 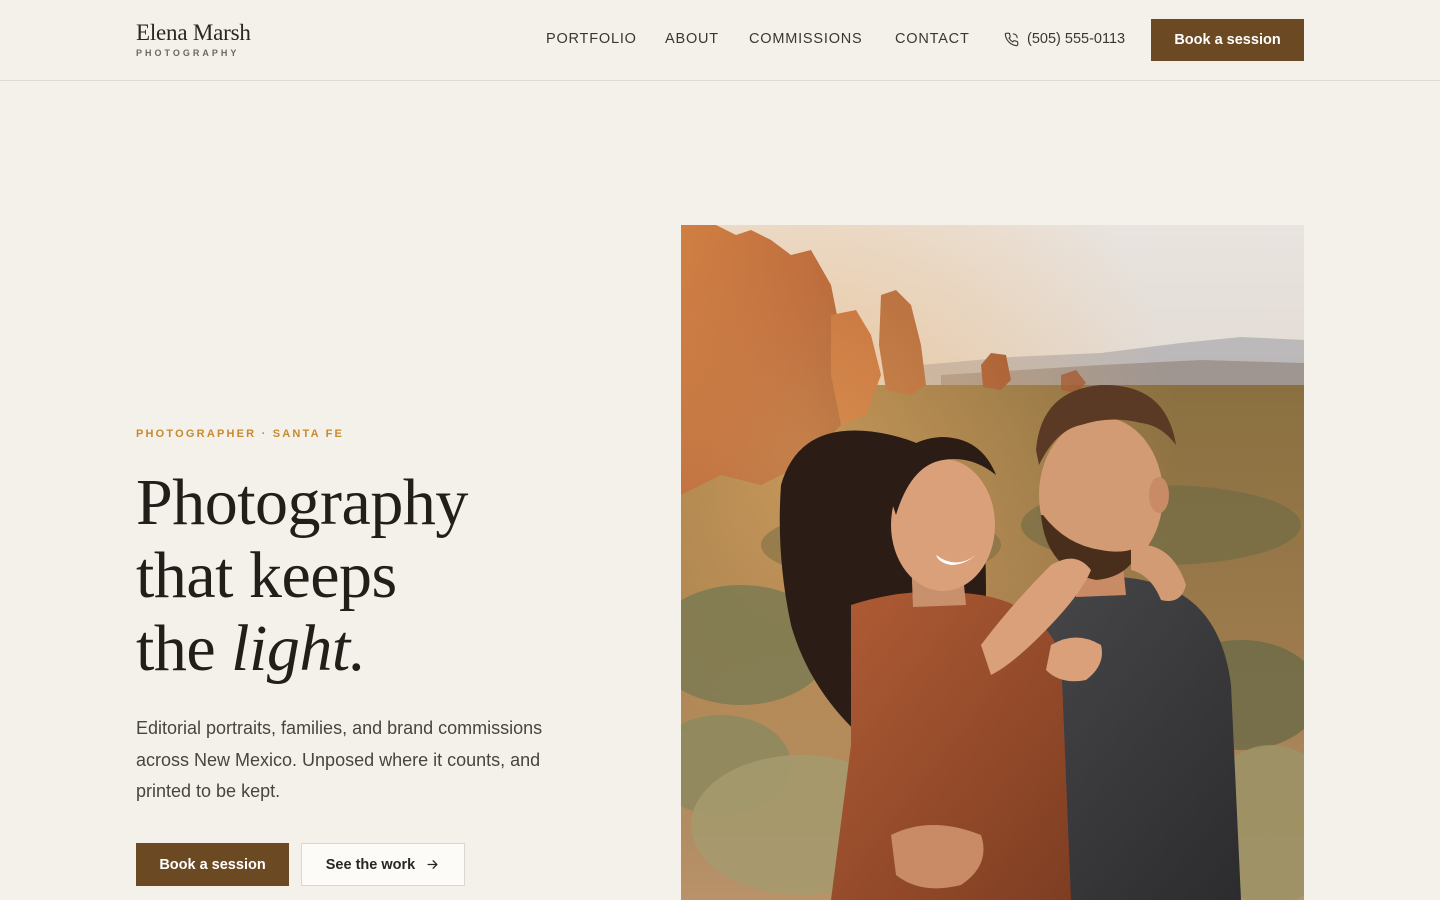 What do you see at coordinates (184, 648) in the screenshot?
I see `headline-line-3-prefix: the` at bounding box center [184, 648].